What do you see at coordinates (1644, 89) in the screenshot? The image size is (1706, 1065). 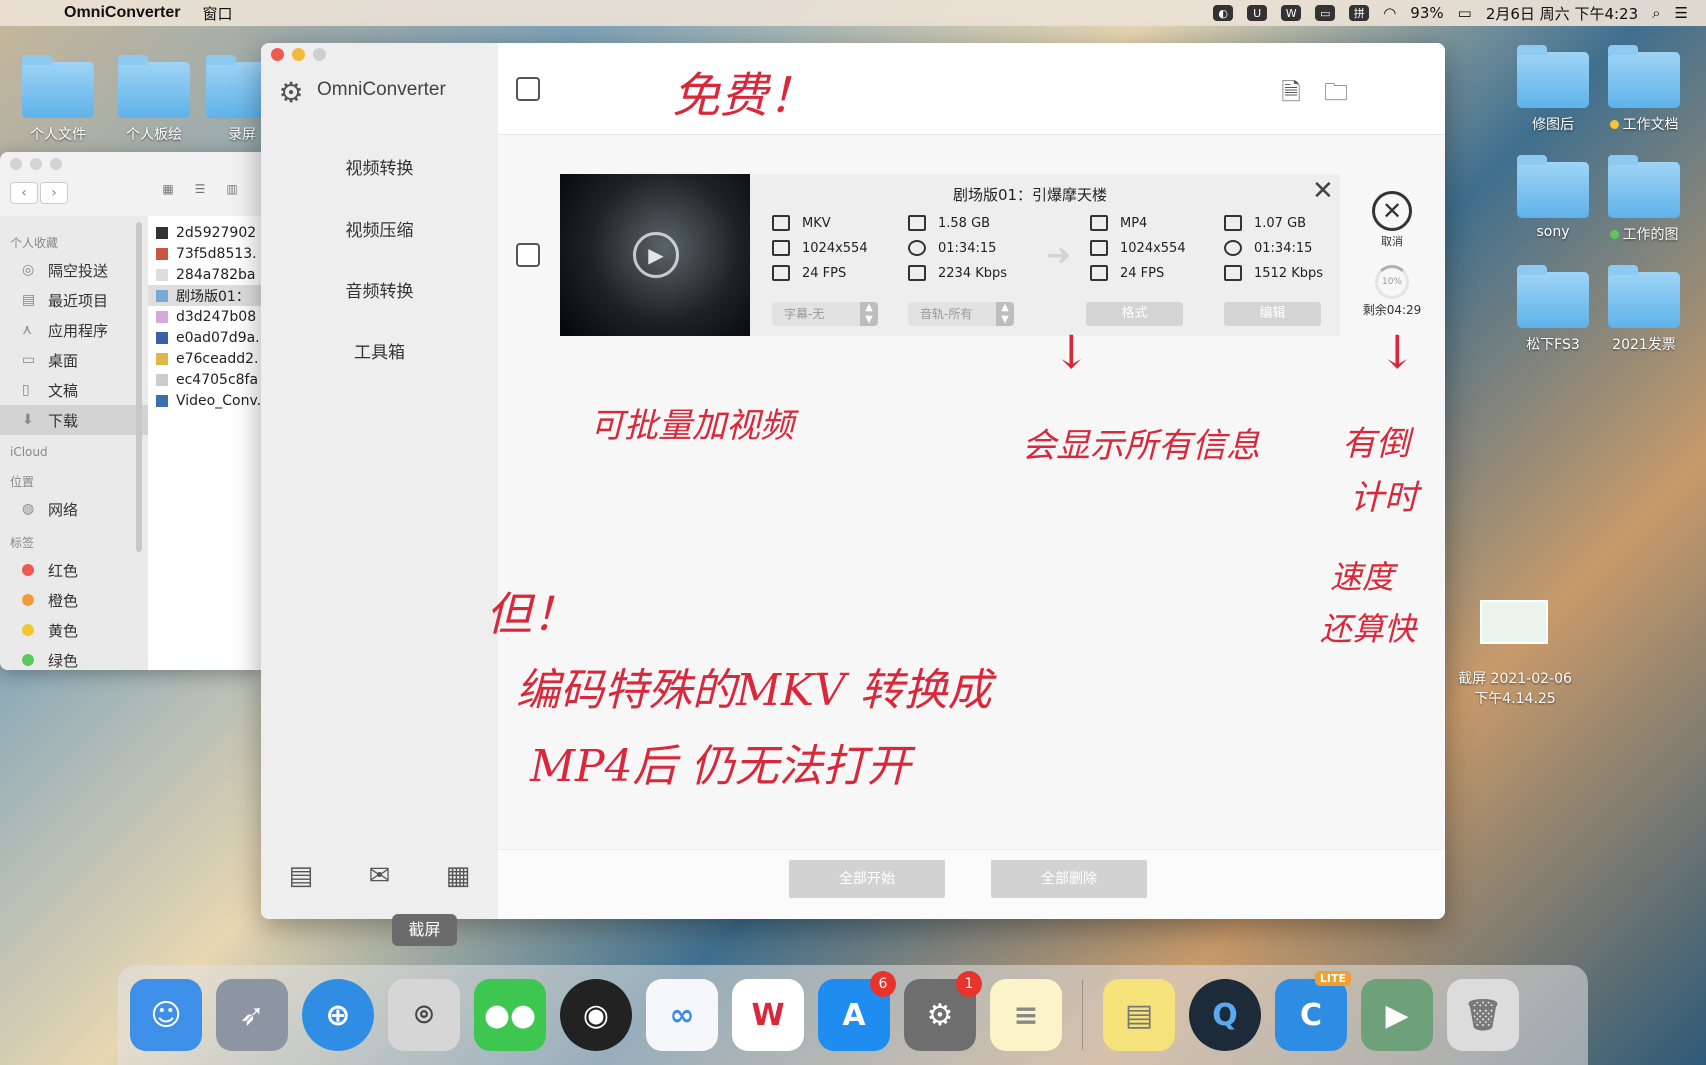 I see `desktop-folder: 工作文档` at bounding box center [1644, 89].